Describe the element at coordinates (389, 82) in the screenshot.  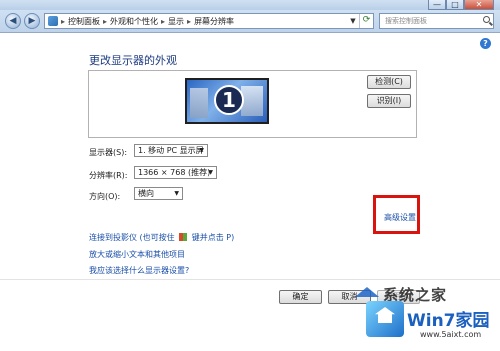
I see `detect-button: 检测(C)` at that location.